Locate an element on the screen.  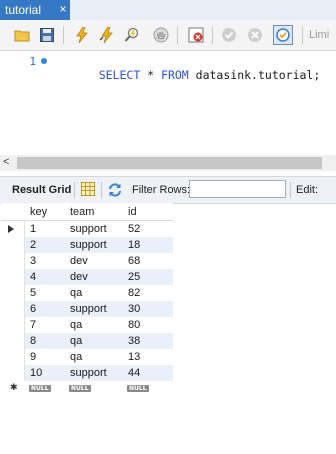
table-row: 4 dev 25 is located at coordinates (87, 277).